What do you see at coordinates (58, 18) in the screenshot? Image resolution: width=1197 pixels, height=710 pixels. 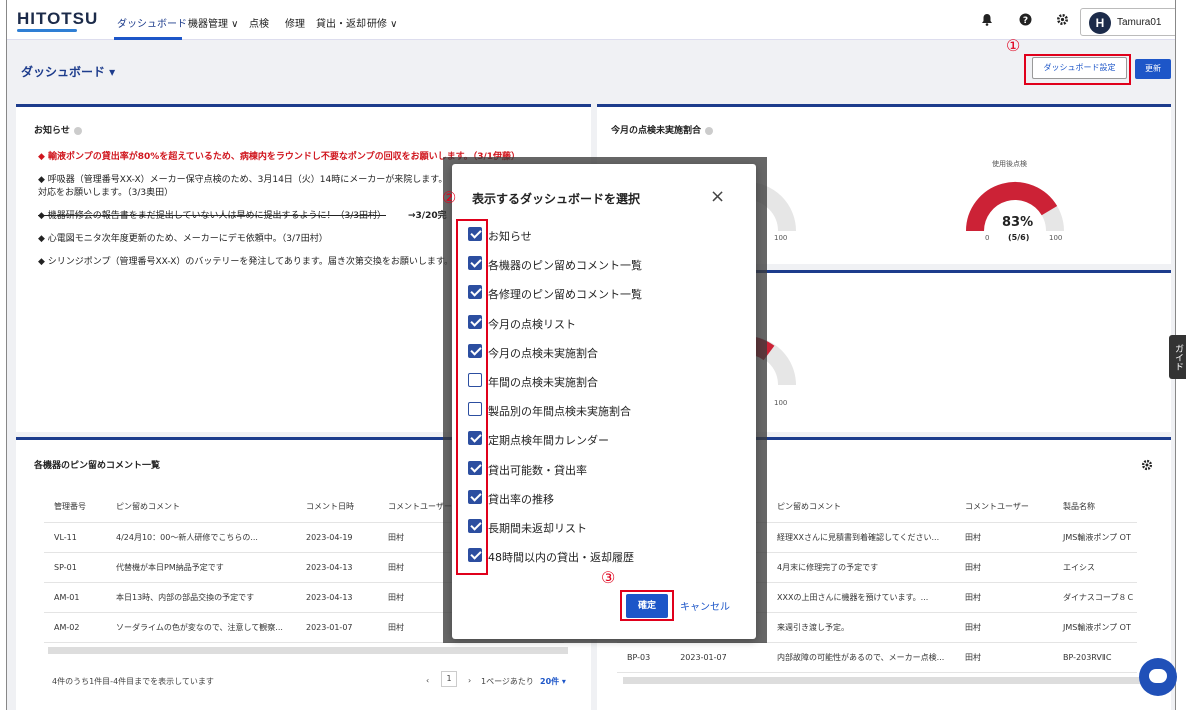 I see `logo: HITOTSU` at bounding box center [58, 18].